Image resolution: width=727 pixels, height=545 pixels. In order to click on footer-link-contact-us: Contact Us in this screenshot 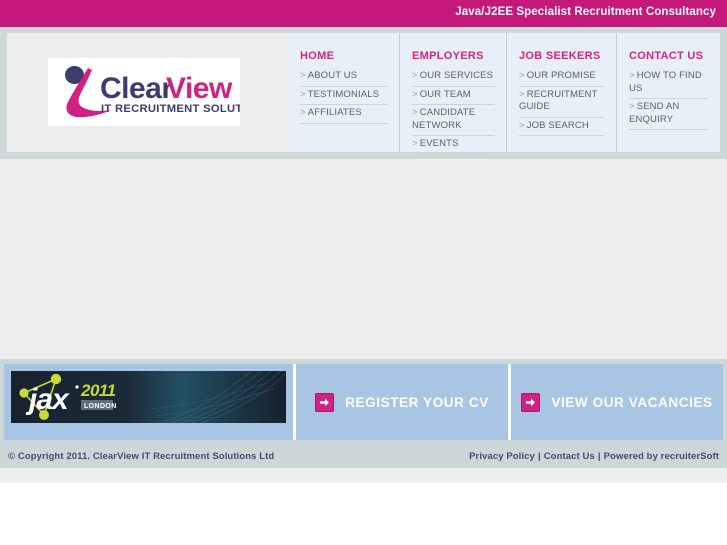, I will do `click(569, 456)`.